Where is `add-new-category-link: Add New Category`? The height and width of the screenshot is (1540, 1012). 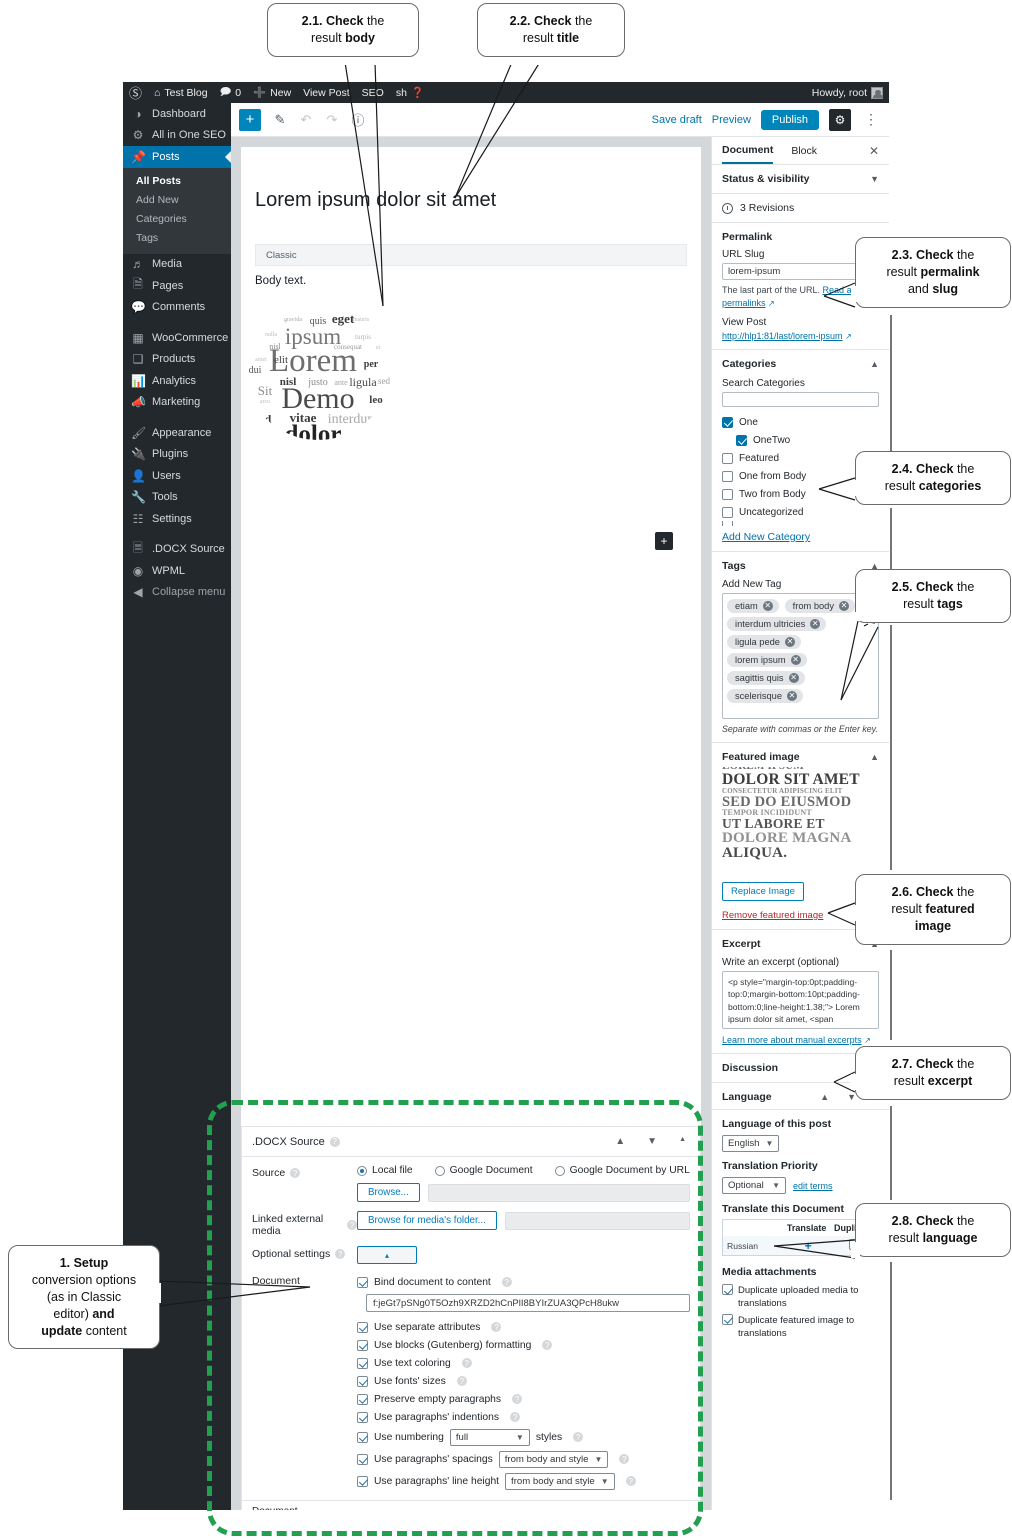
add-new-category-link: Add New Category is located at coordinates (766, 537).